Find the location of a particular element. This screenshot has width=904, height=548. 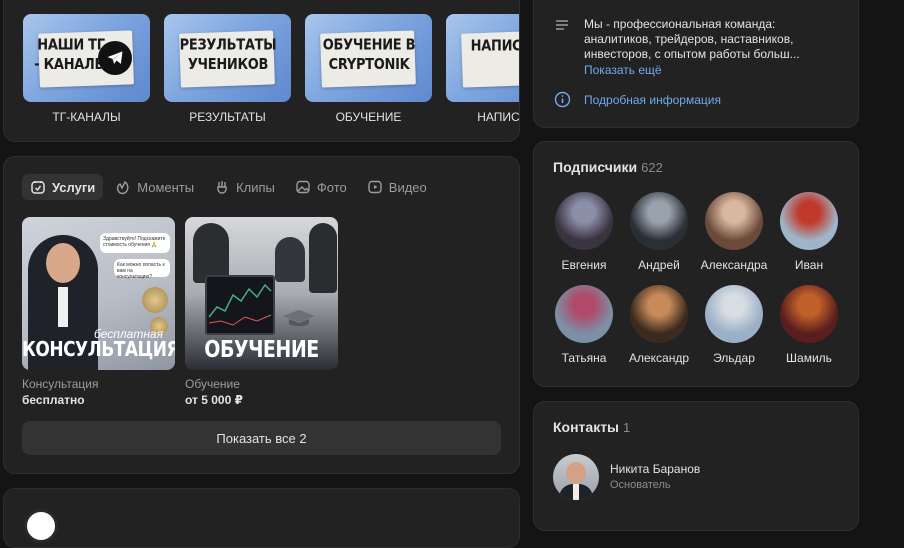

subscriber-item: Шамиль is located at coordinates (809, 325).